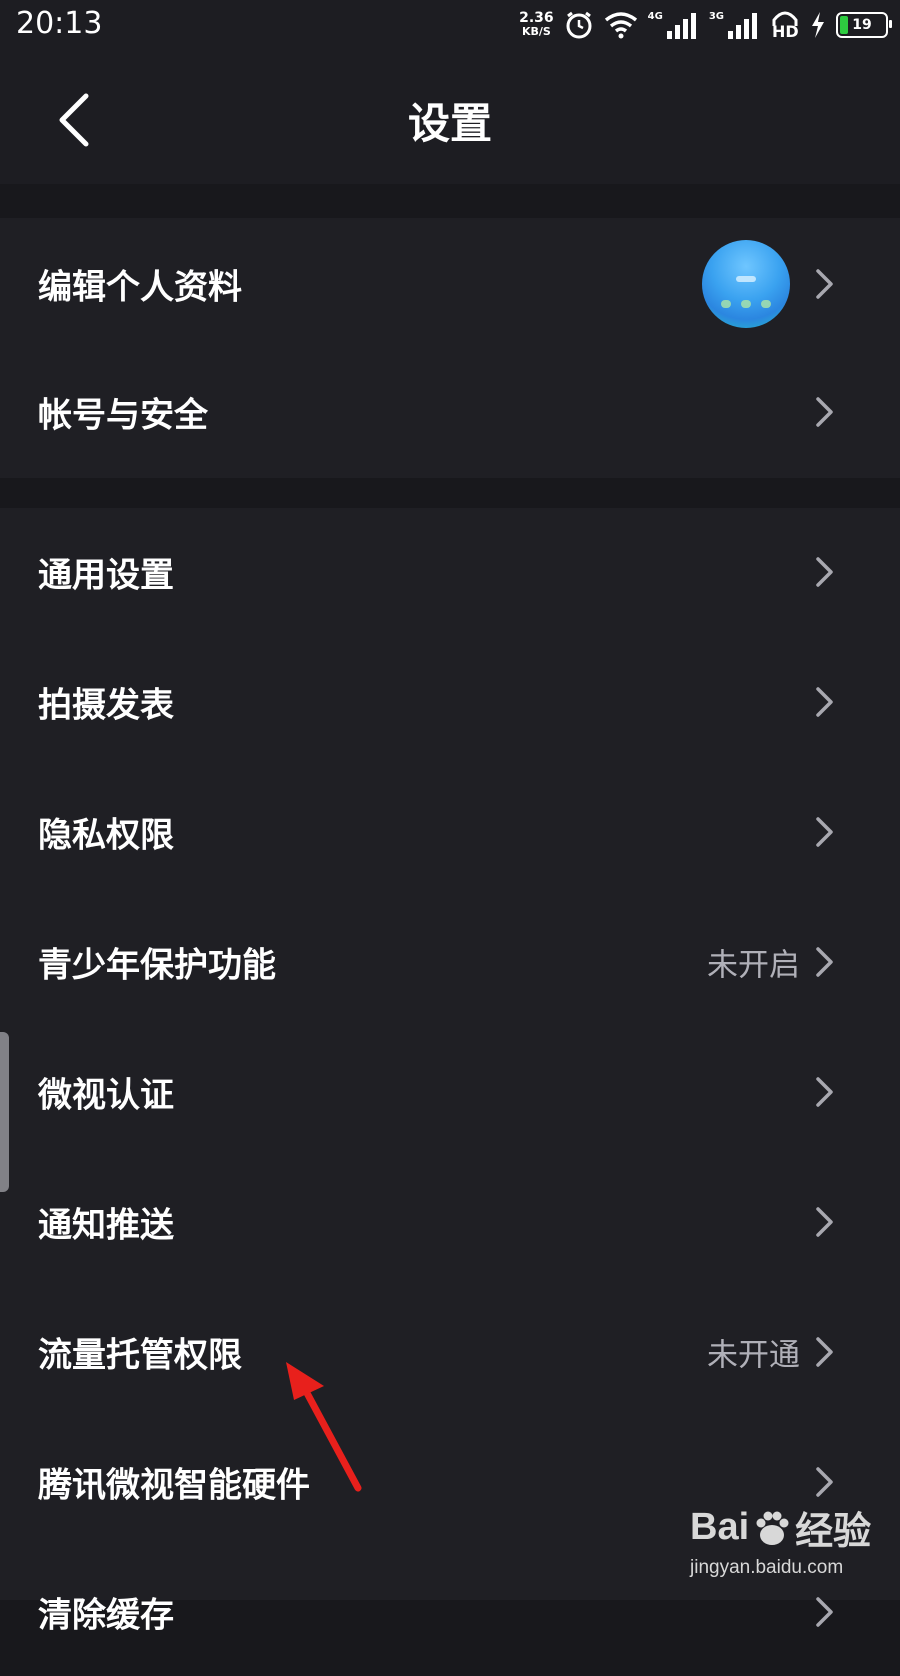  I want to click on row-label: 流量托管权限, so click(140, 1355).